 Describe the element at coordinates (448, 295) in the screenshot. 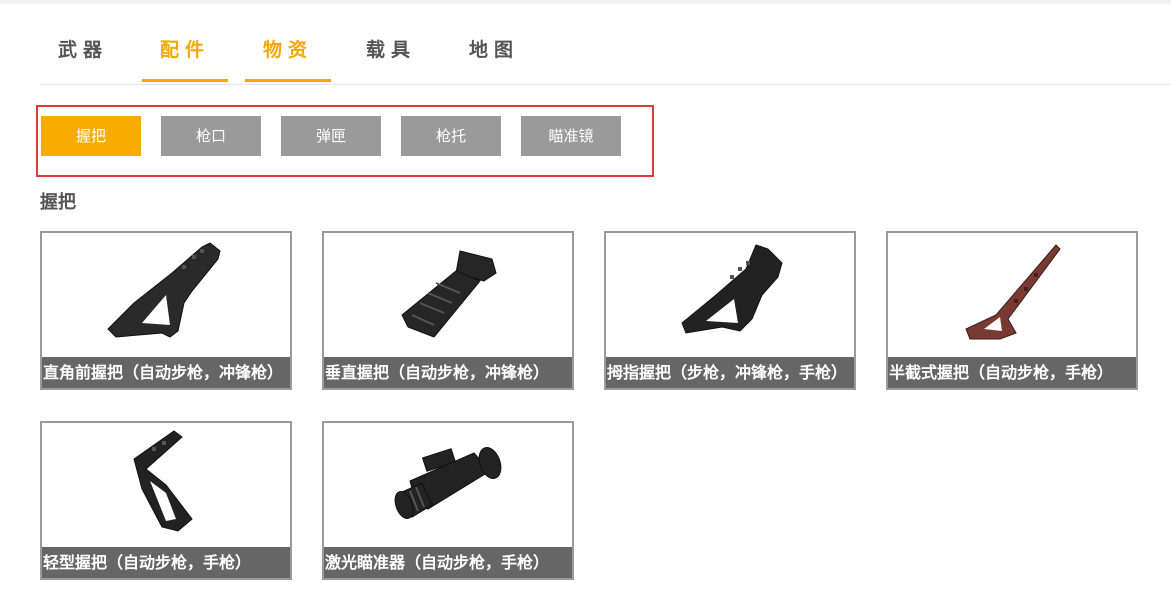

I see `vertical-foregrip-icon` at that location.